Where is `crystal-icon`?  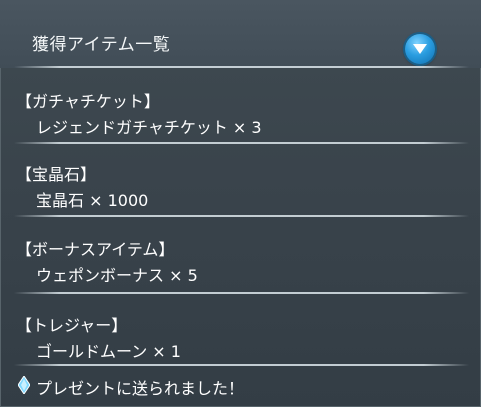 crystal-icon is located at coordinates (24, 385).